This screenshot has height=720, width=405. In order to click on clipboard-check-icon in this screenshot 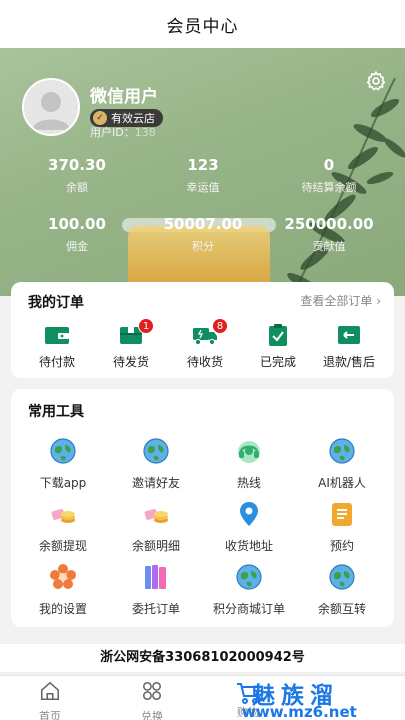, I will do `click(278, 335)`.